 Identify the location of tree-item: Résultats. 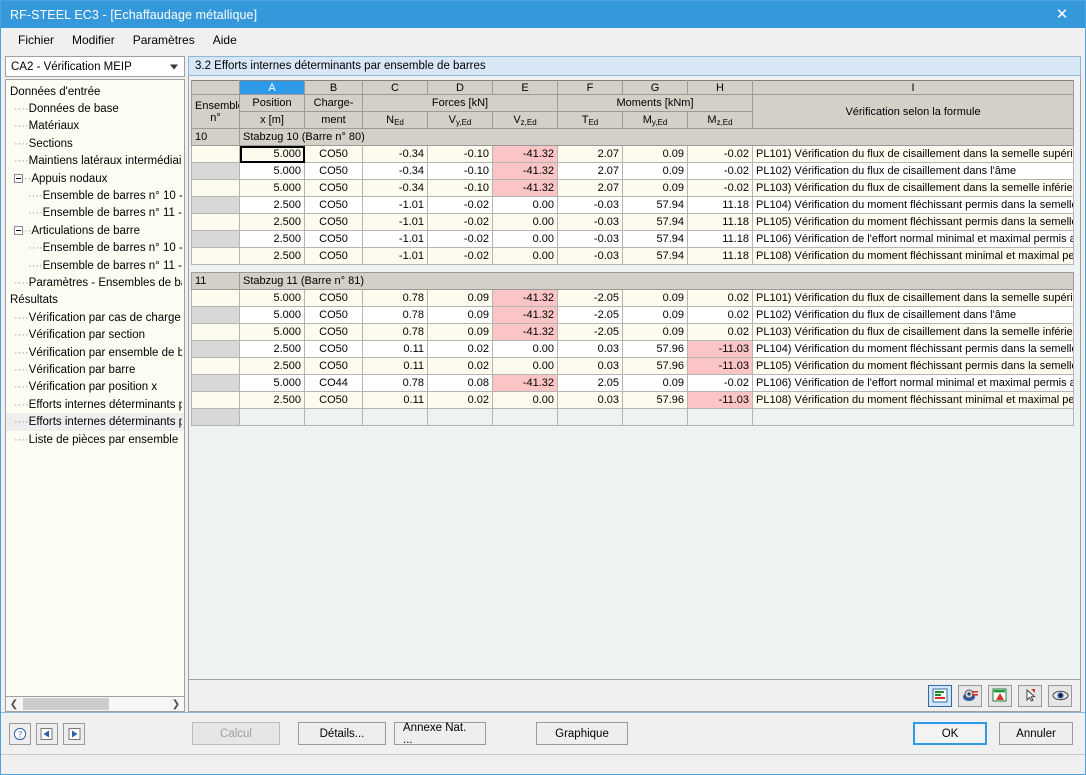
(95, 300).